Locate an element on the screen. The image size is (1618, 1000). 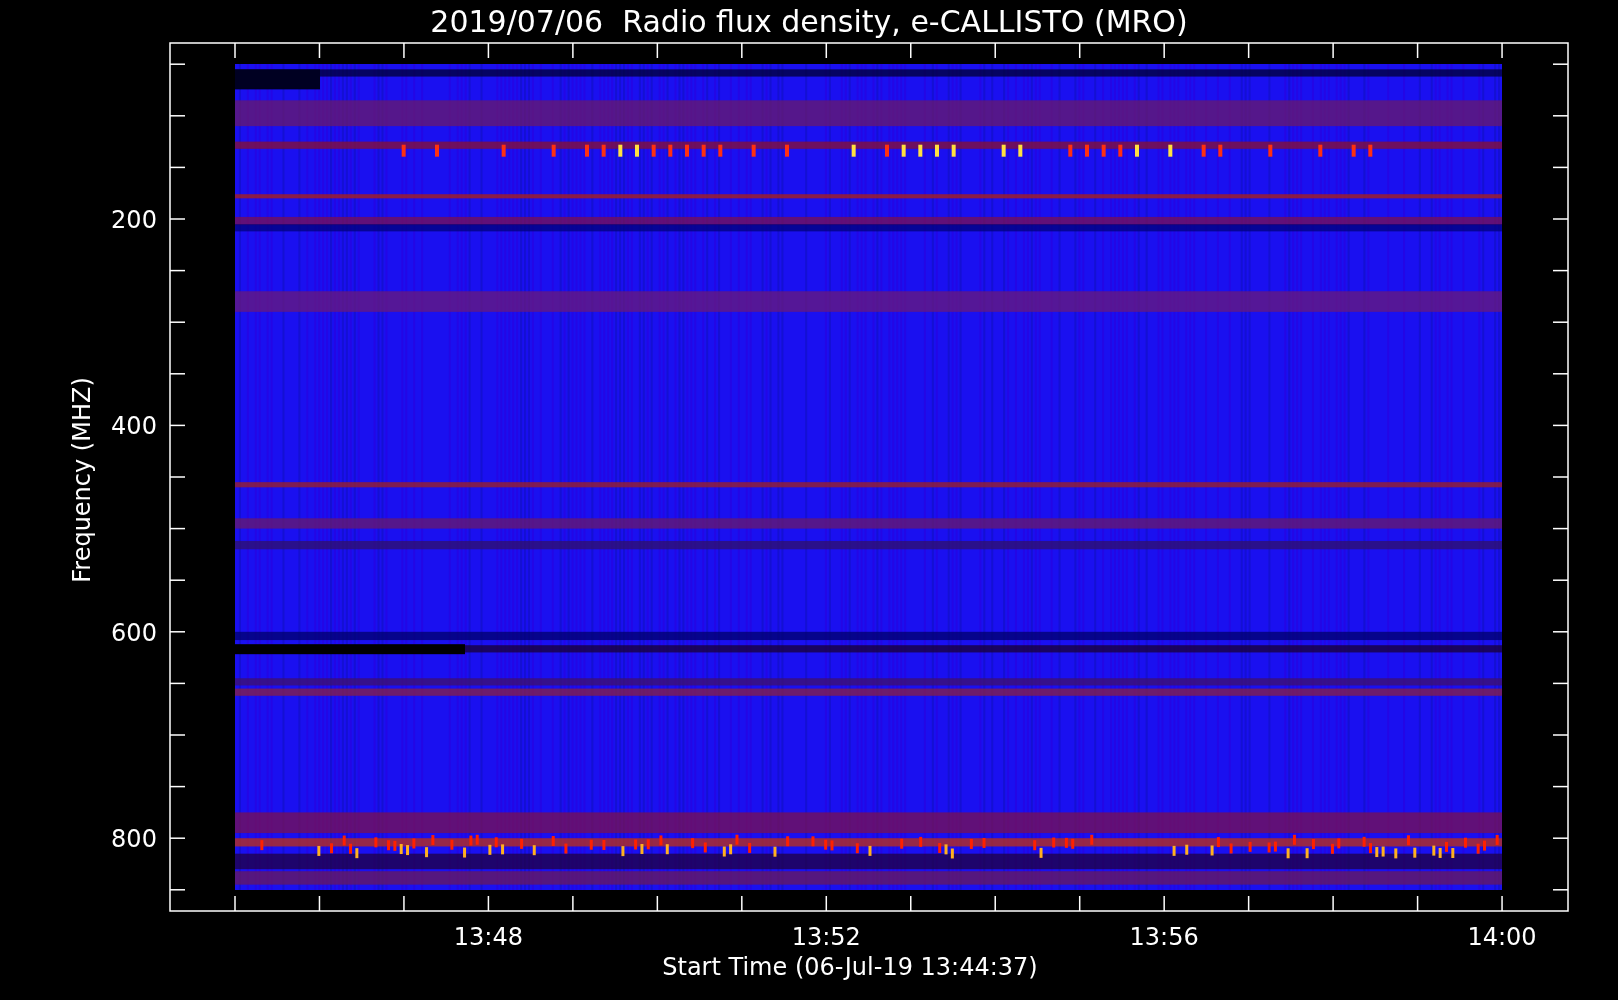
plot-title: 2019/07/06 Radio flux density, e-CALLISTO (MRO) is located at coordinates (809, 21).